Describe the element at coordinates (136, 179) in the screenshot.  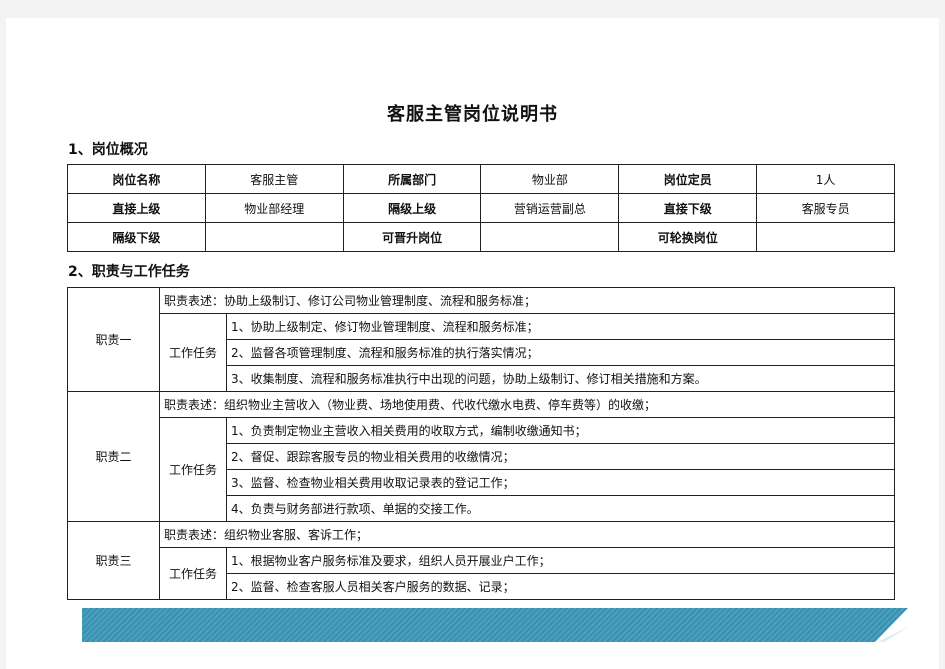
I see `label-cell: 岗位名称` at that location.